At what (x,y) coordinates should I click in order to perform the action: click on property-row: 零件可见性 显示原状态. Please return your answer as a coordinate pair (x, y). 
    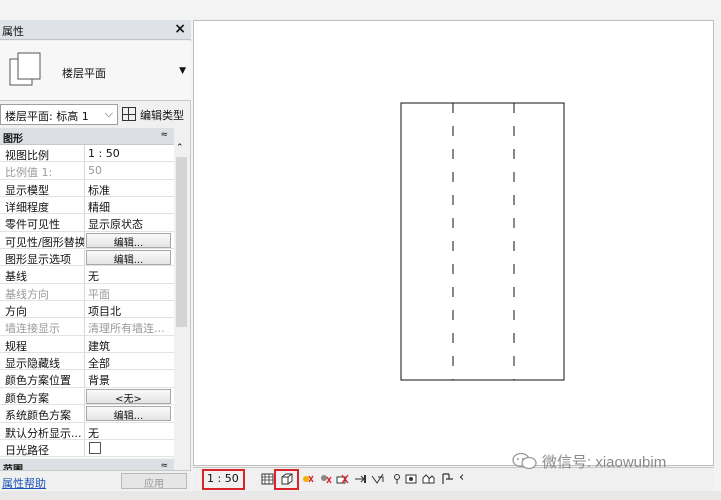
    Looking at the image, I should click on (87, 223).